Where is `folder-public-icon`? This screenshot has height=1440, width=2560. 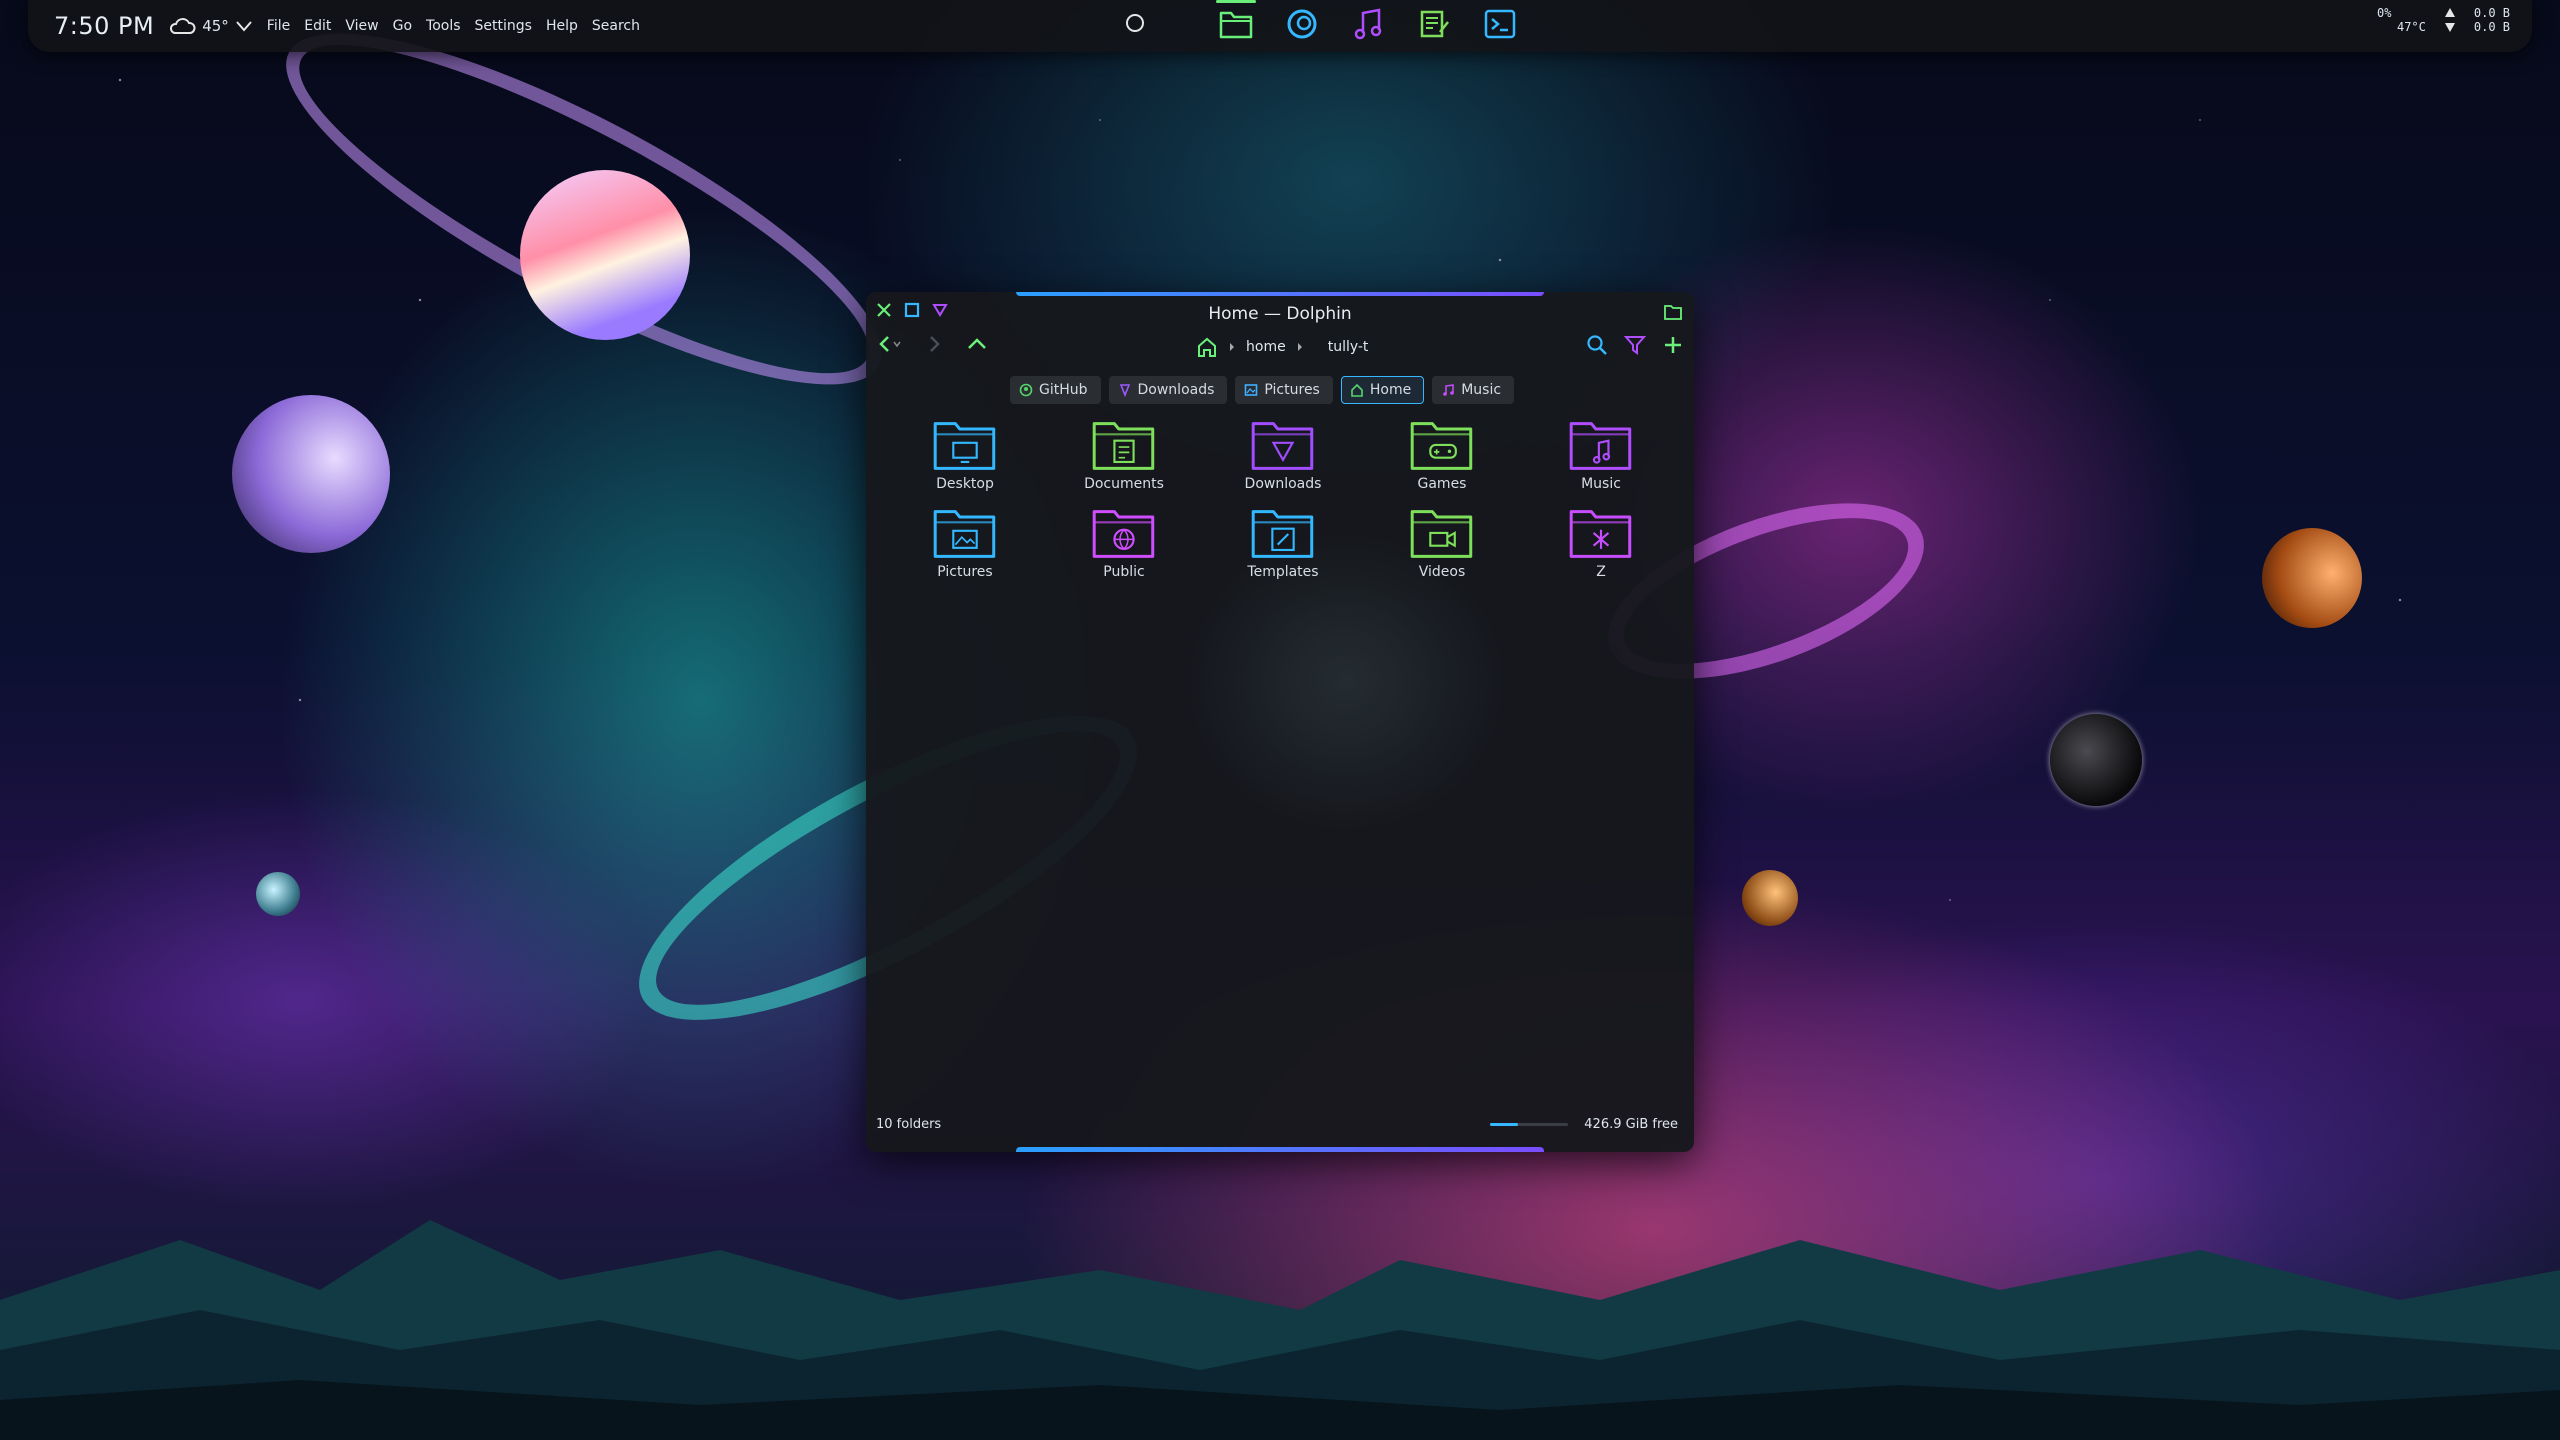 folder-public-icon is located at coordinates (1123, 534).